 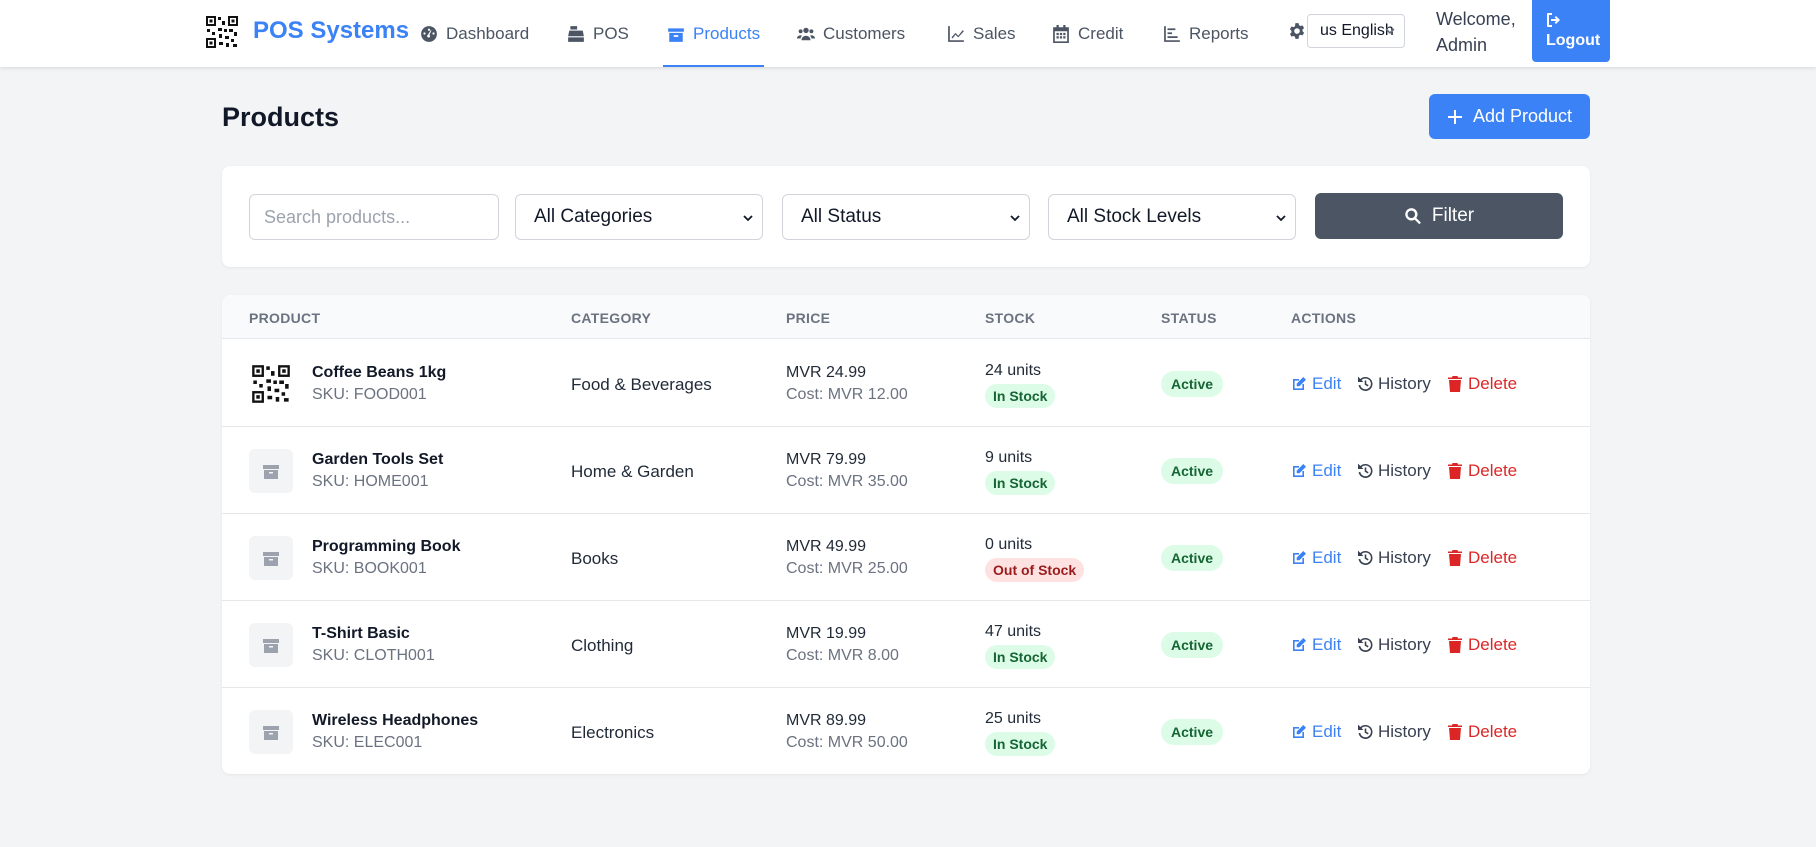 I want to click on chart-line-icon, so click(x=956, y=33).